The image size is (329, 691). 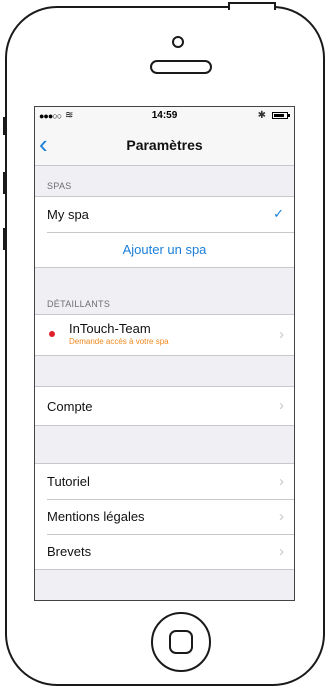 I want to click on patents-label: Brevets, so click(x=69, y=551).